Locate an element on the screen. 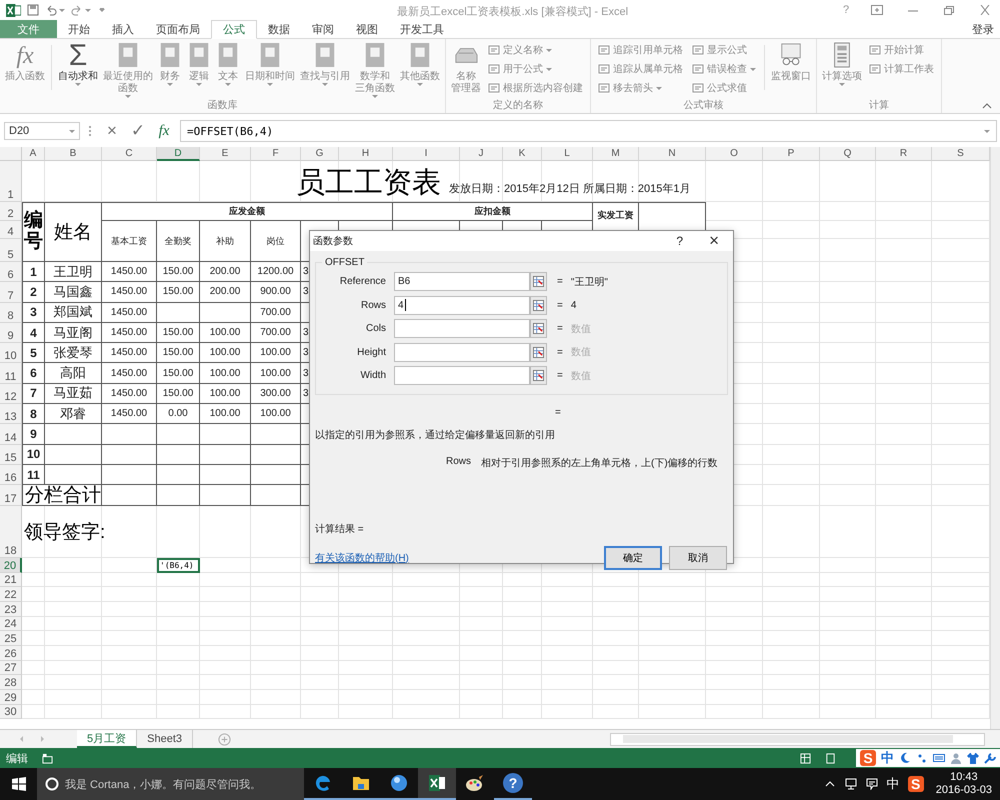 The width and height of the screenshot is (1000, 800). row-header: 15 is located at coordinates (11, 454).